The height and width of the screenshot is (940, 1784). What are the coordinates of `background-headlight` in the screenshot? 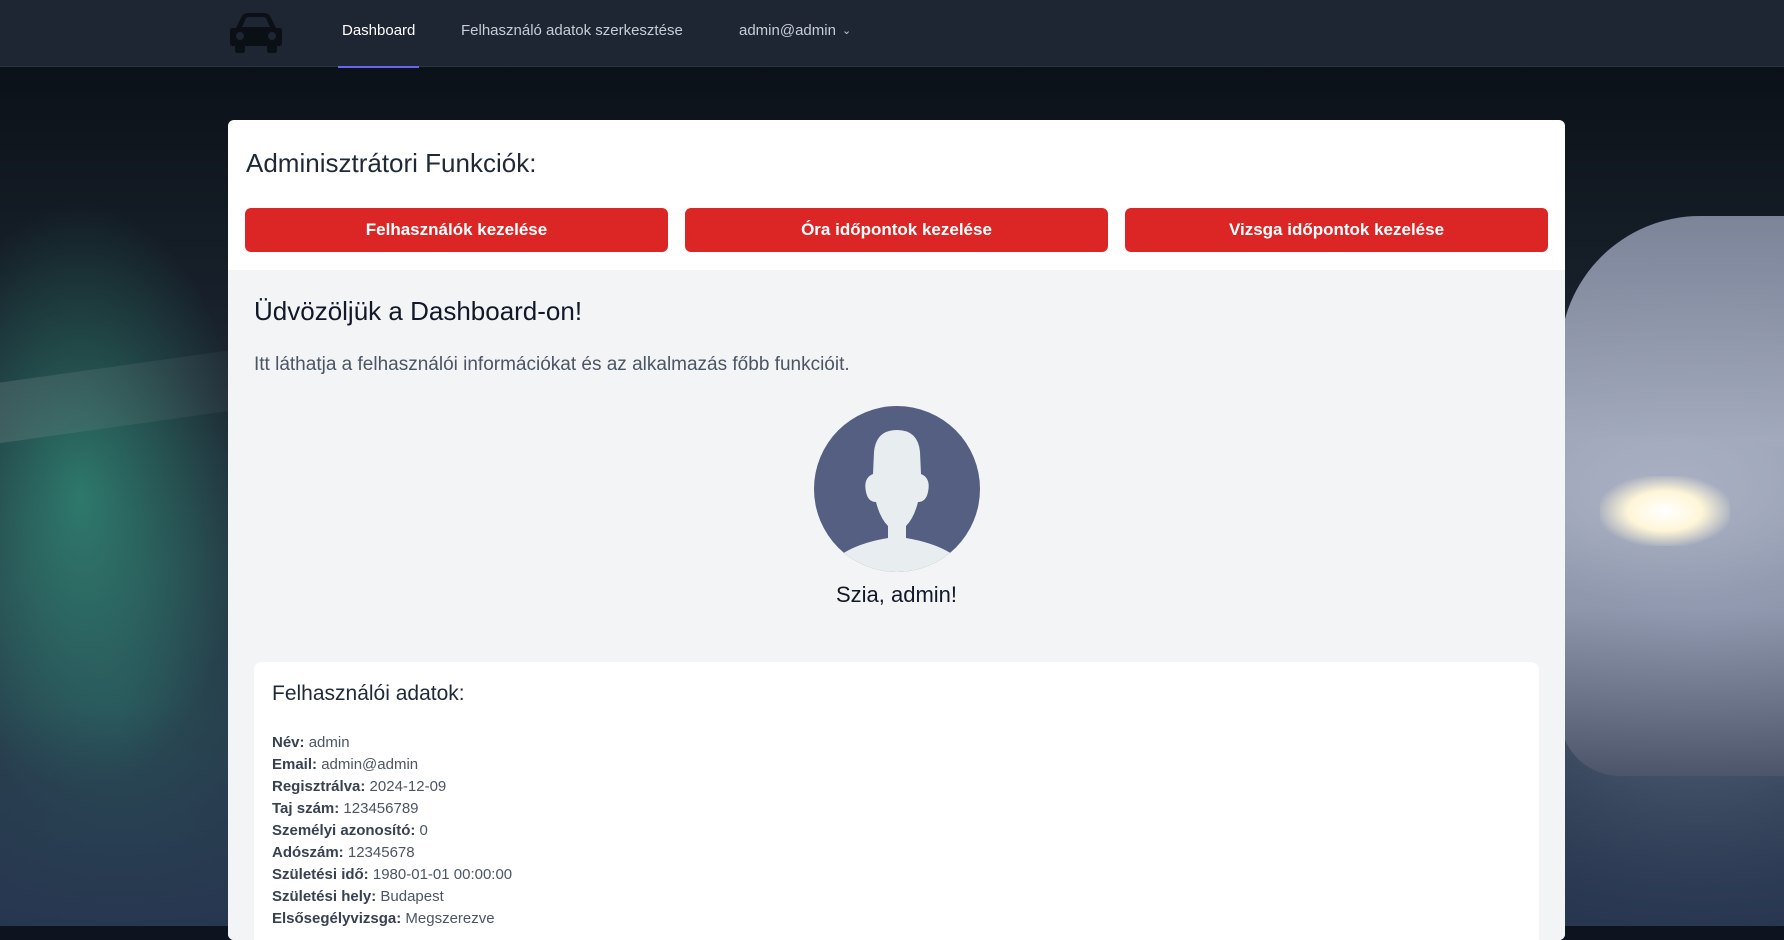 It's located at (1665, 511).